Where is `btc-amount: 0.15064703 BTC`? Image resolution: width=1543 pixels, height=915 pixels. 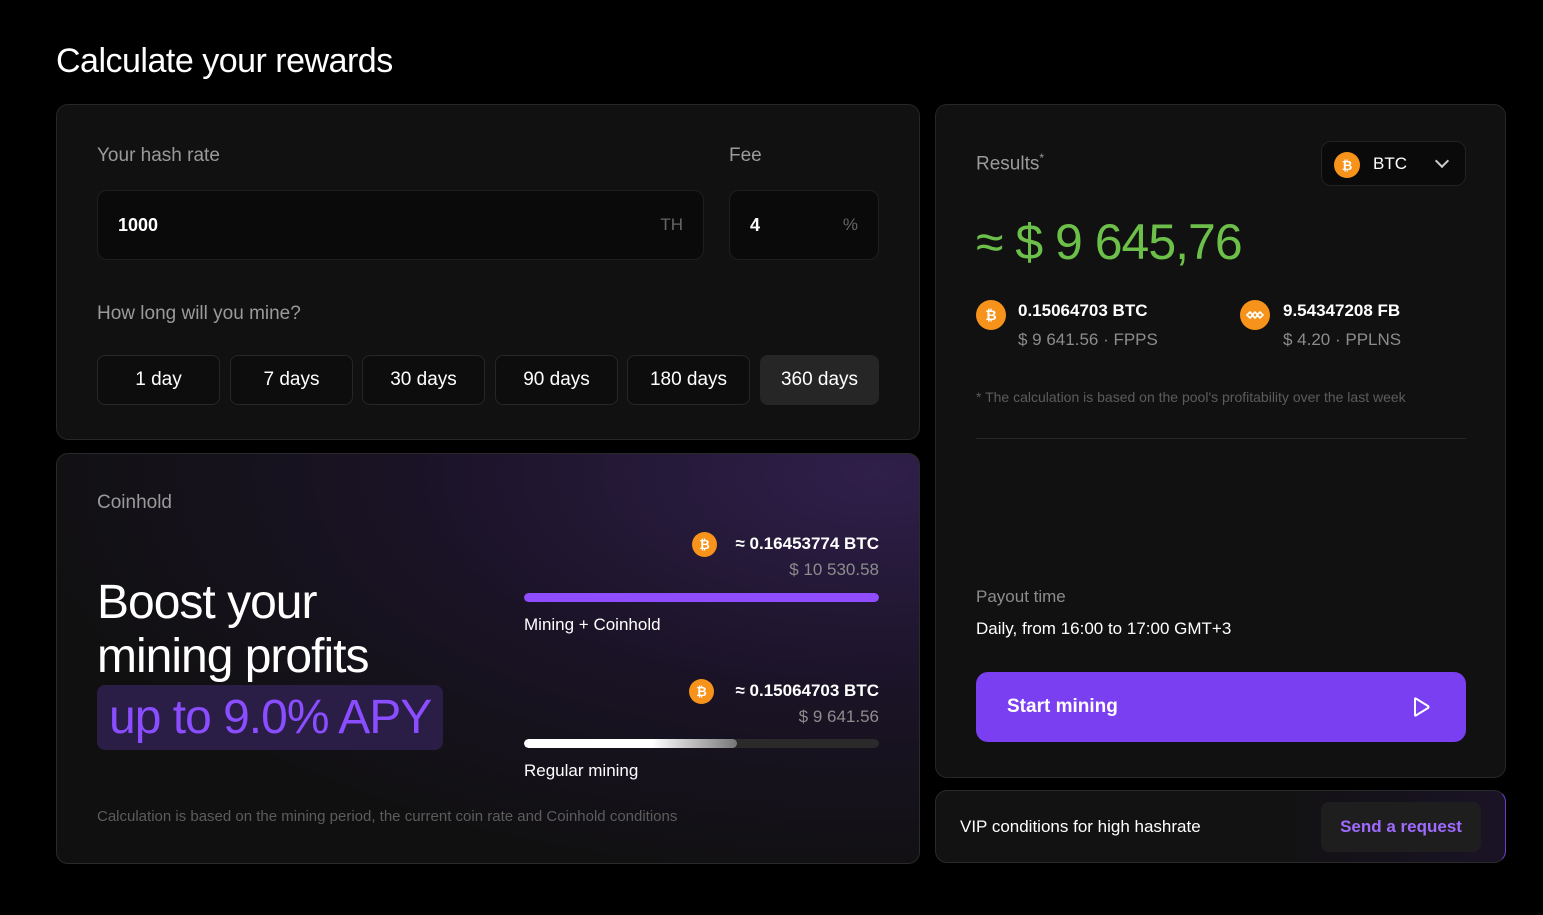 btc-amount: 0.15064703 BTC is located at coordinates (1083, 310).